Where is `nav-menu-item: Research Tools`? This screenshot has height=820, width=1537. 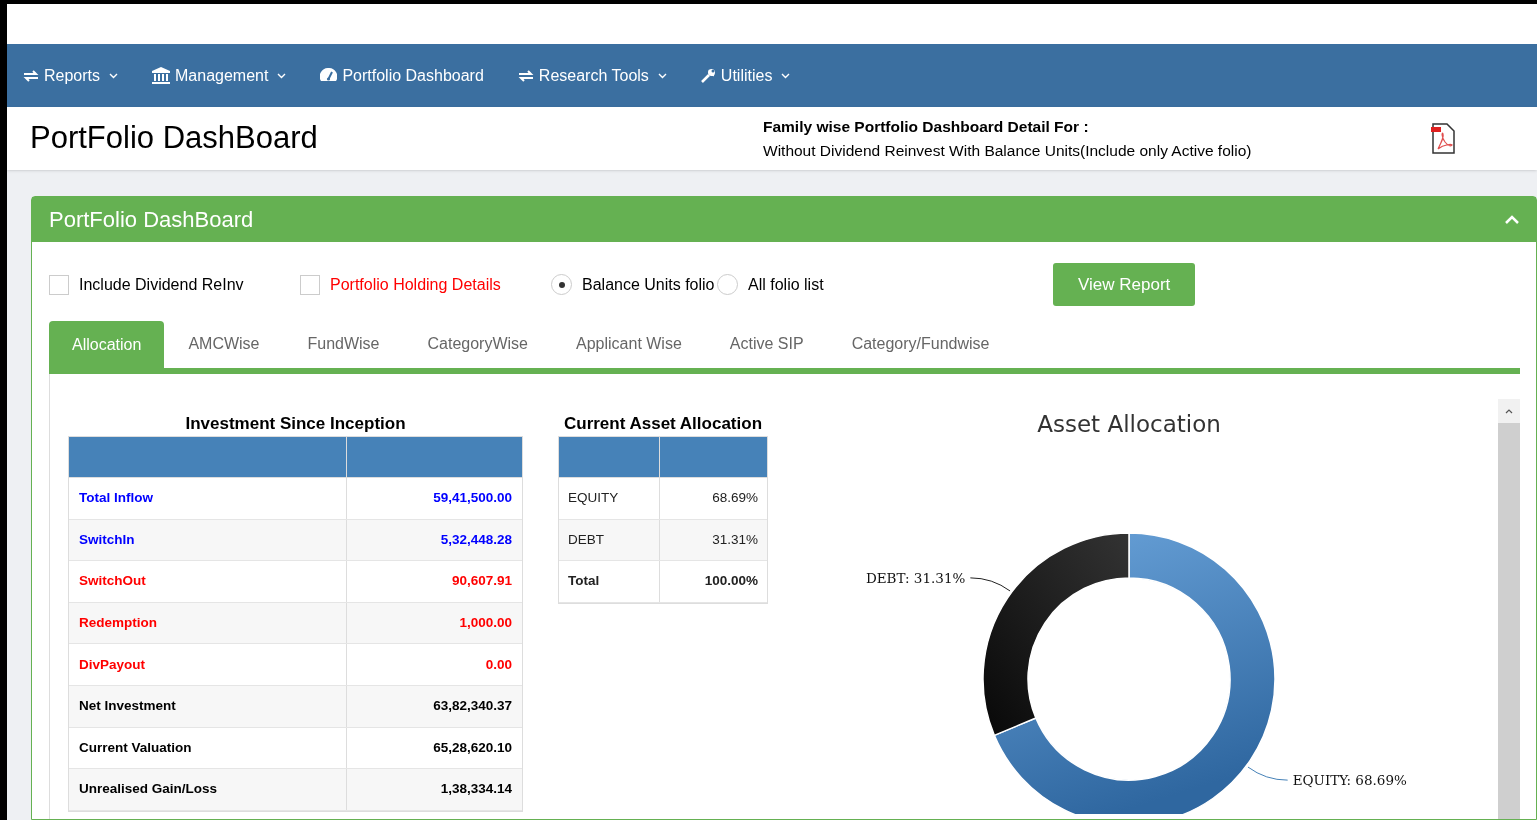 nav-menu-item: Research Tools is located at coordinates (592, 75).